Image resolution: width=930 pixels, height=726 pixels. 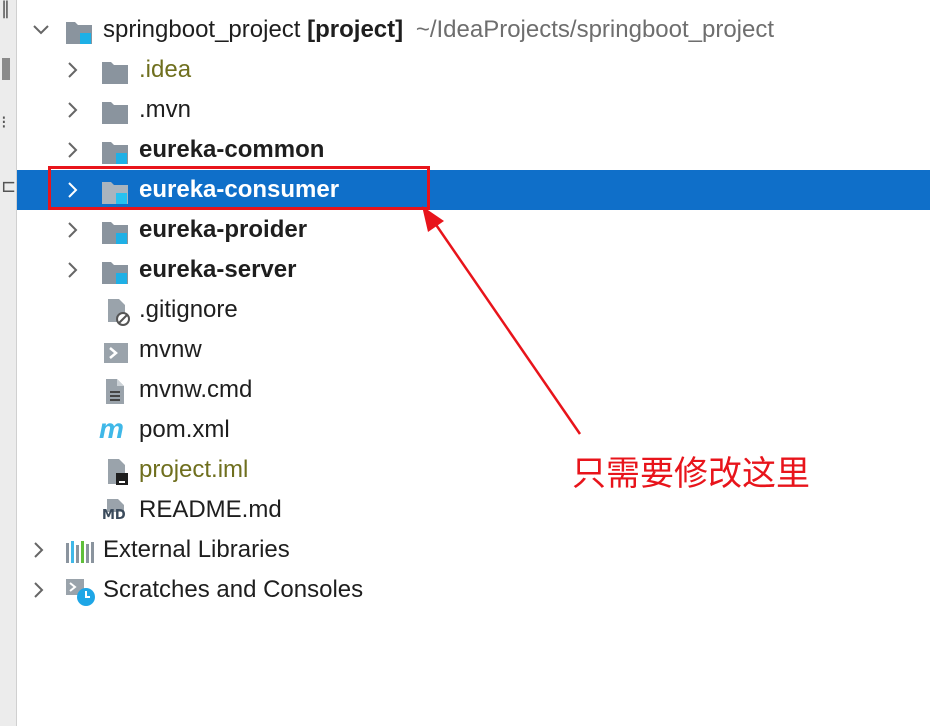 What do you see at coordinates (691, 474) in the screenshot?
I see `annotation-text: 只需要修改这里` at bounding box center [691, 474].